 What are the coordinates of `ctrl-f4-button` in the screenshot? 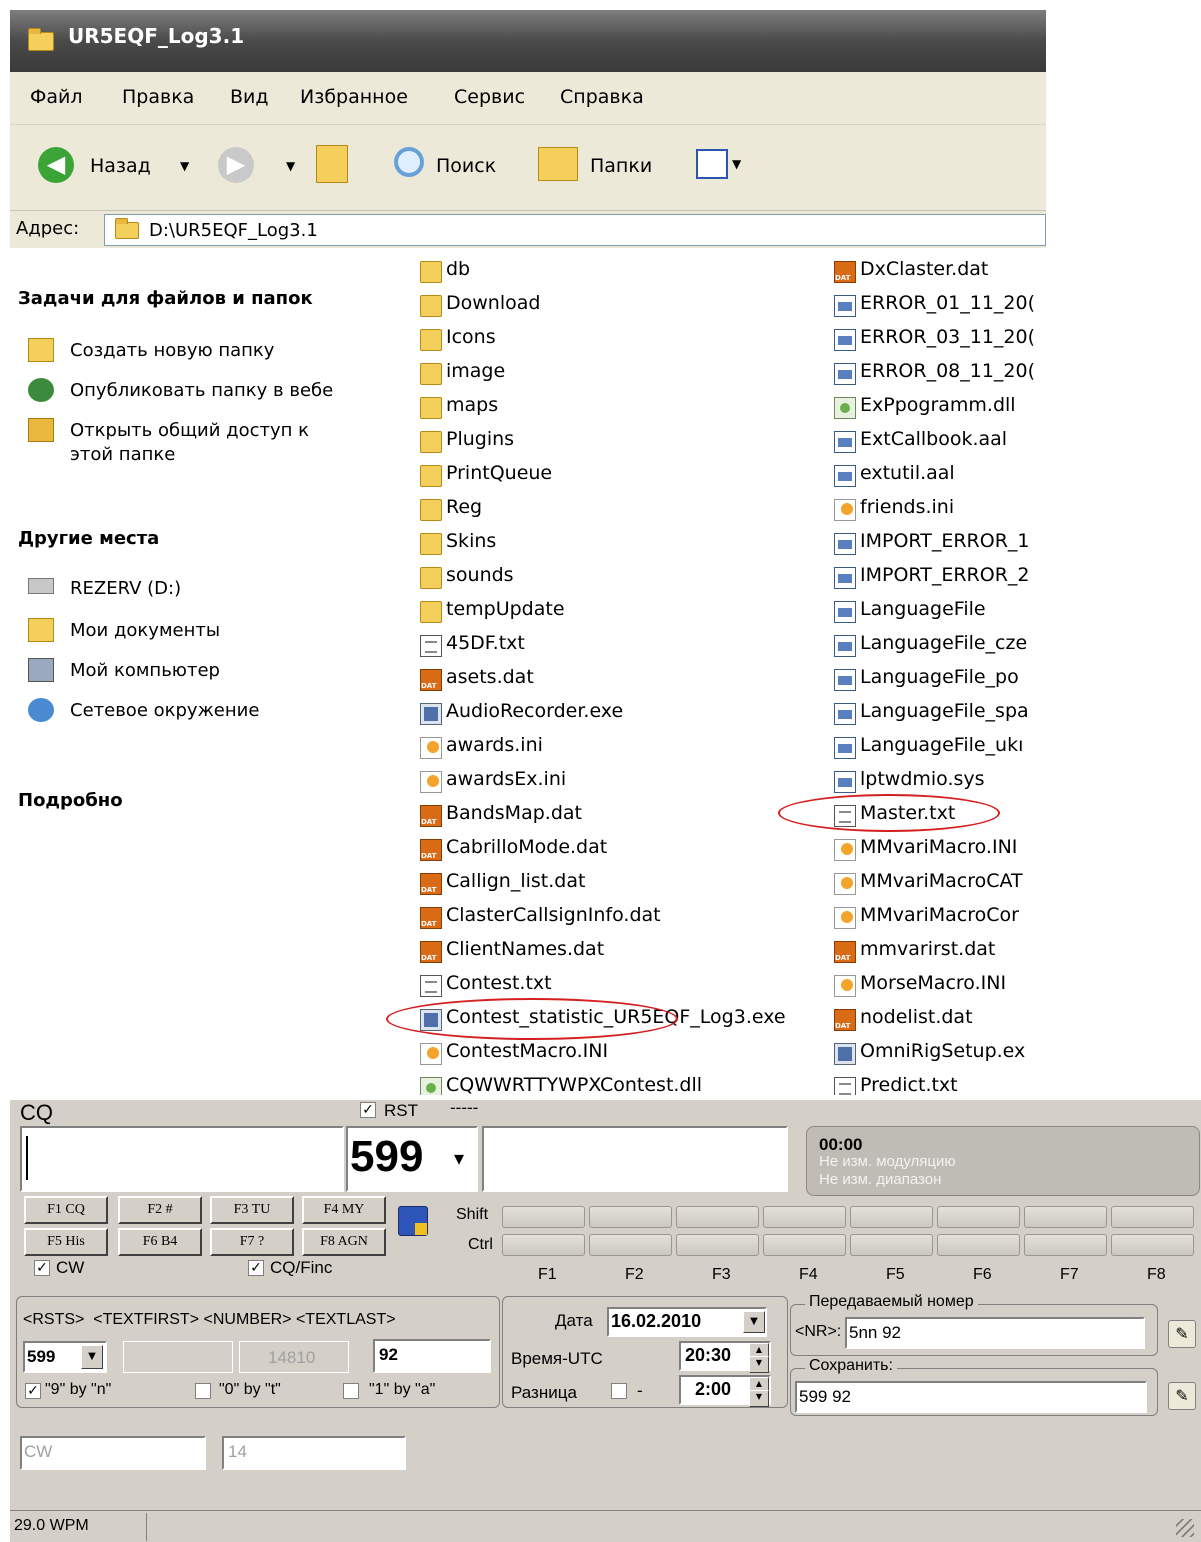 It's located at (804, 1245).